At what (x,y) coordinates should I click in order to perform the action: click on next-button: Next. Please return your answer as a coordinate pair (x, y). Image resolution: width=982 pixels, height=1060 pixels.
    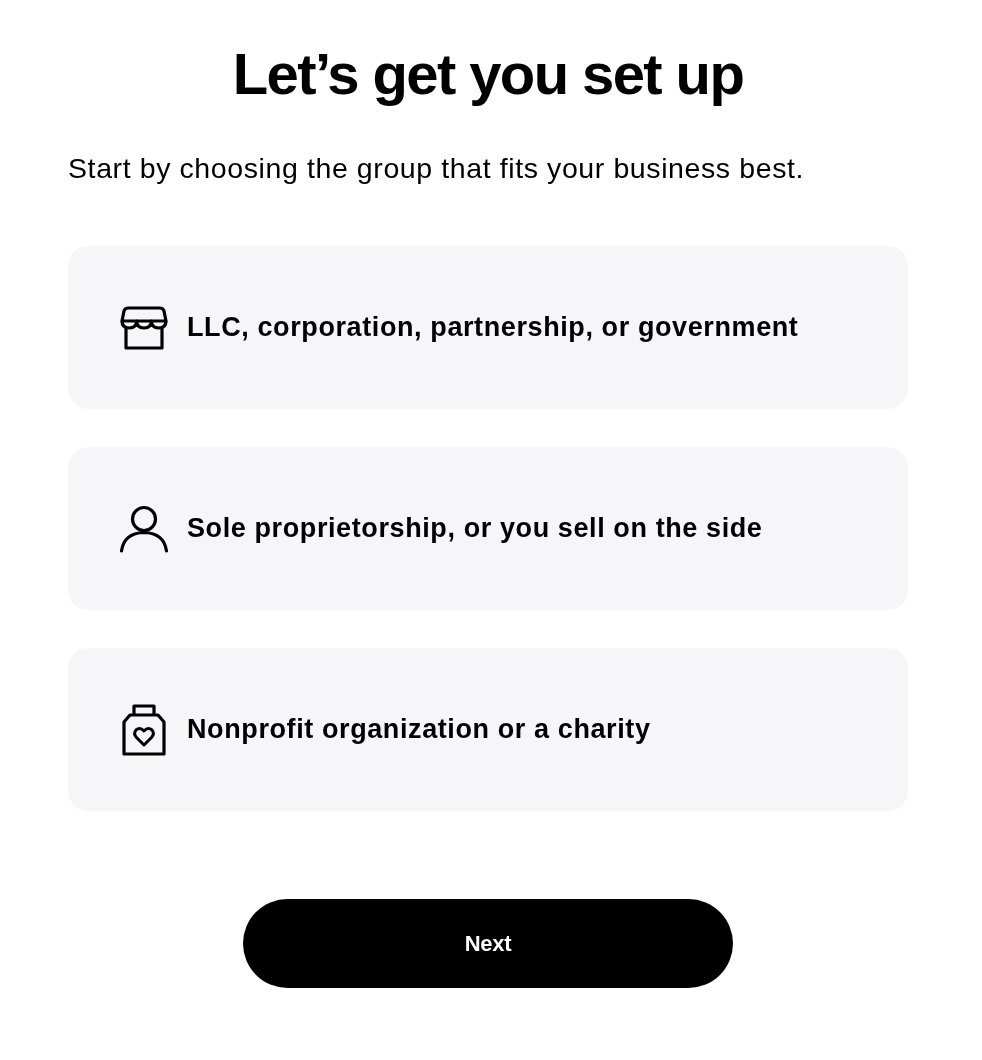
    Looking at the image, I should click on (488, 943).